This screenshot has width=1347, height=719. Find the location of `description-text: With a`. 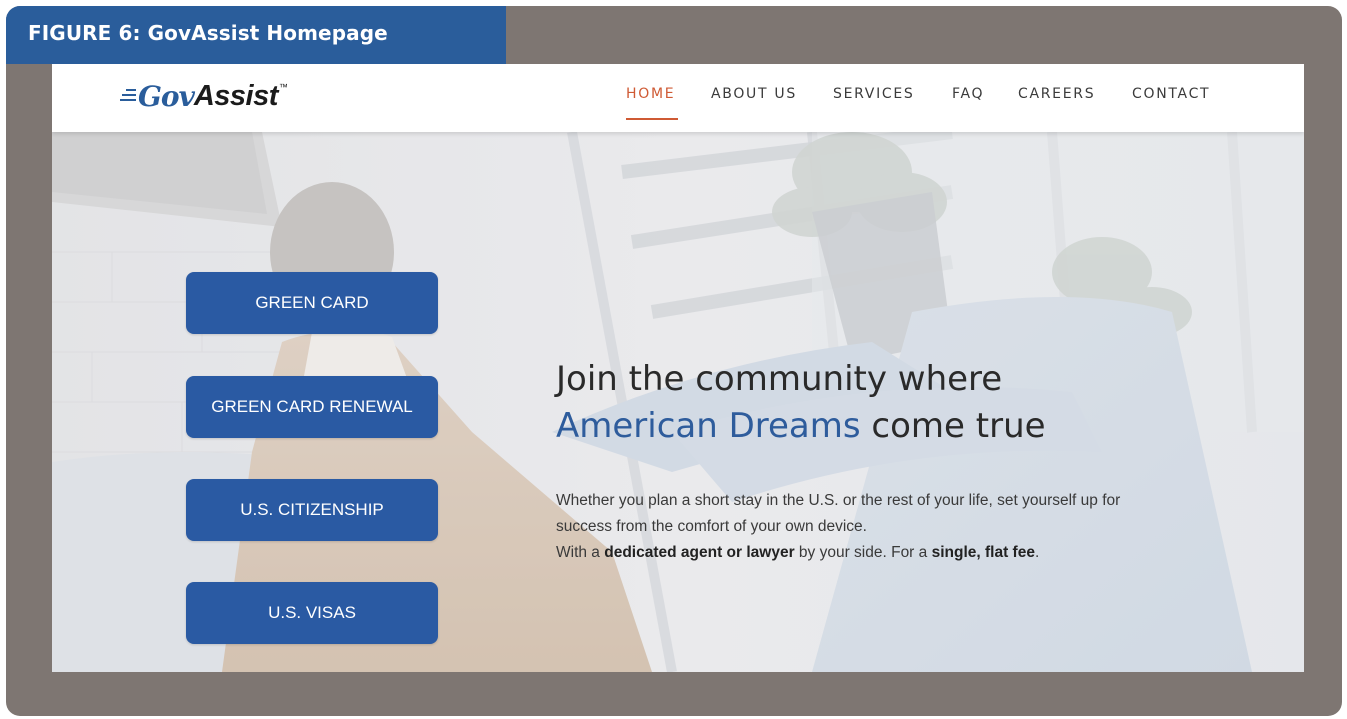

description-text: With a is located at coordinates (580, 552).